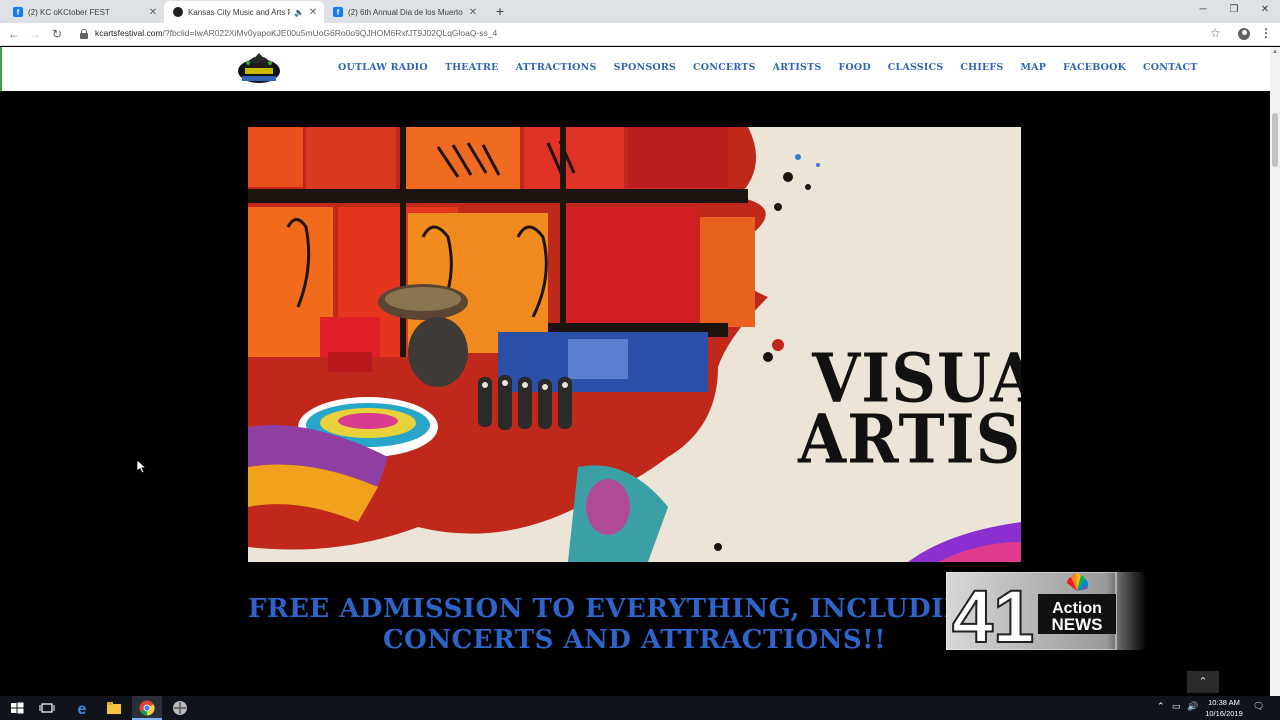  I want to click on nav-concerts: CONCERTS, so click(724, 67).